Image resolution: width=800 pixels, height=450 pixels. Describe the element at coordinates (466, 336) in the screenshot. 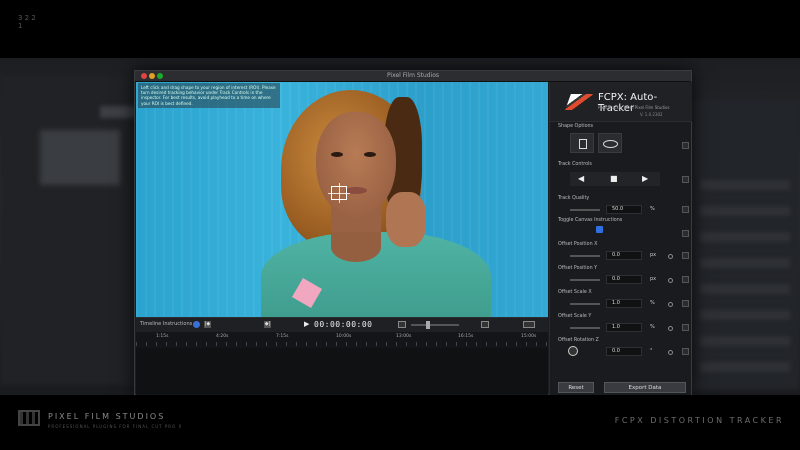

I see `ruler-tick-label: 16:15s` at that location.